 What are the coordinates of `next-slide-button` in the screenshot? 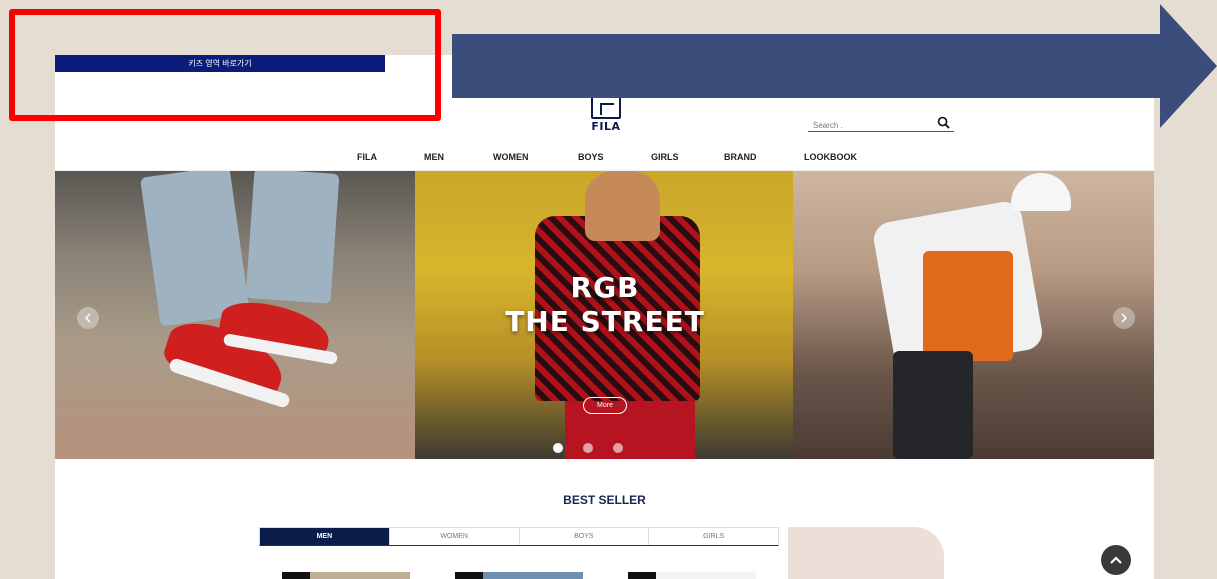 It's located at (1124, 318).